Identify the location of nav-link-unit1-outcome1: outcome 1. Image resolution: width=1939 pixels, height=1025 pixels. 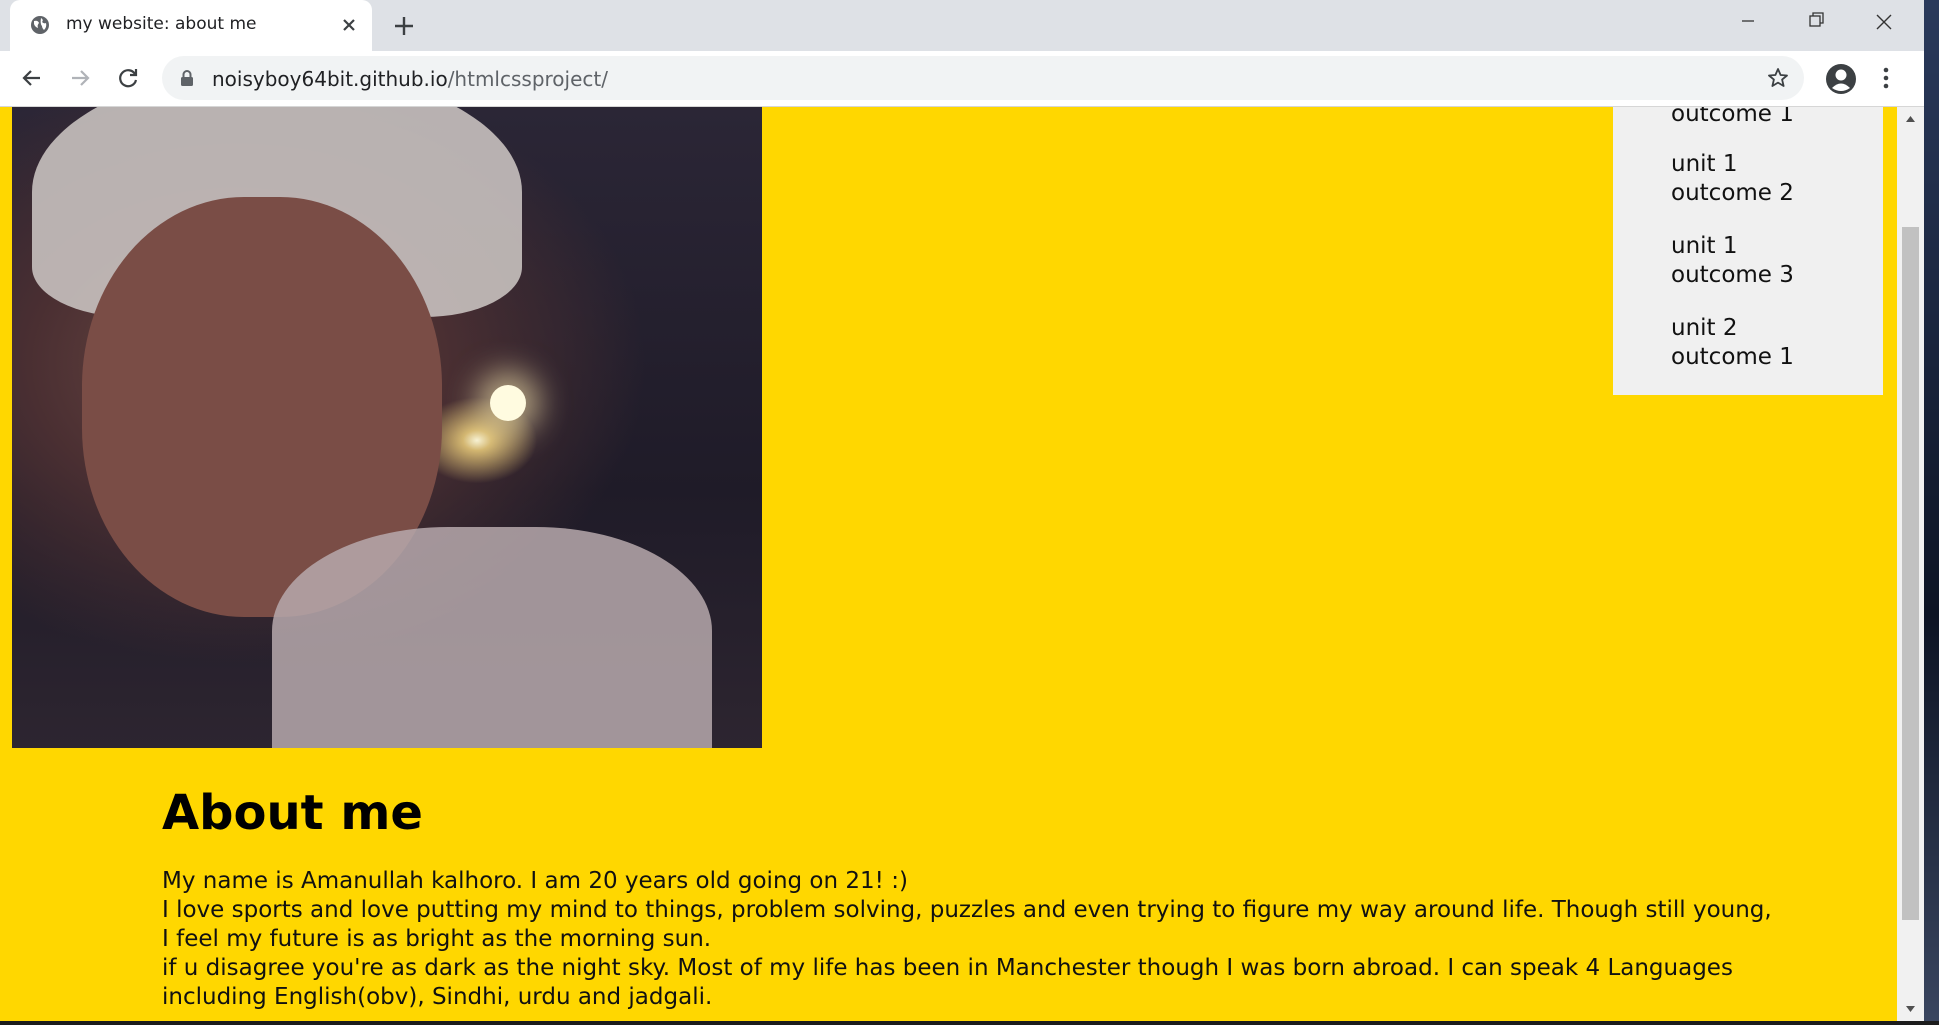
(1771, 118).